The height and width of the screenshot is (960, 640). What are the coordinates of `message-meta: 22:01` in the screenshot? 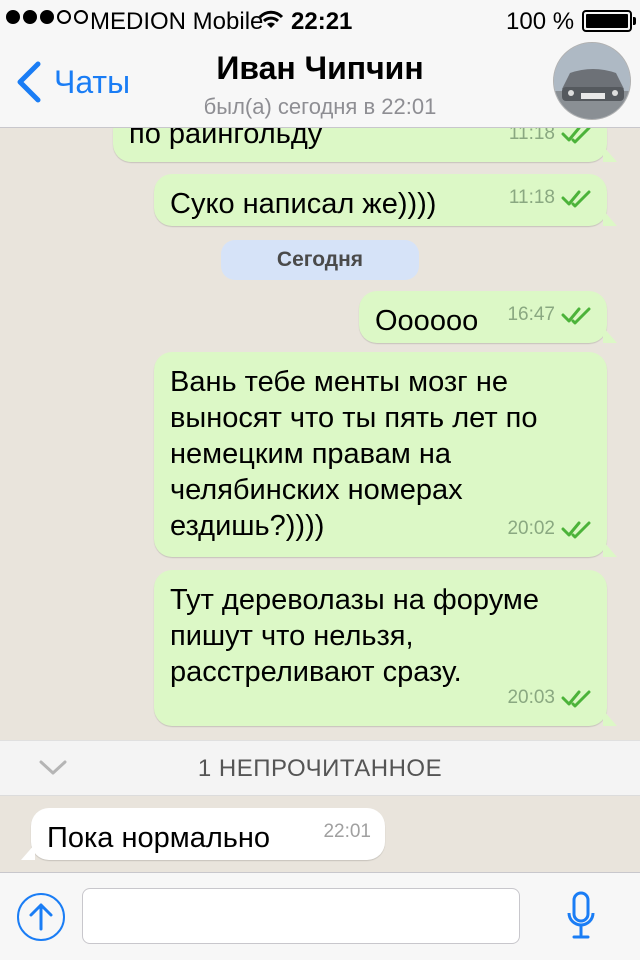 It's located at (347, 832).